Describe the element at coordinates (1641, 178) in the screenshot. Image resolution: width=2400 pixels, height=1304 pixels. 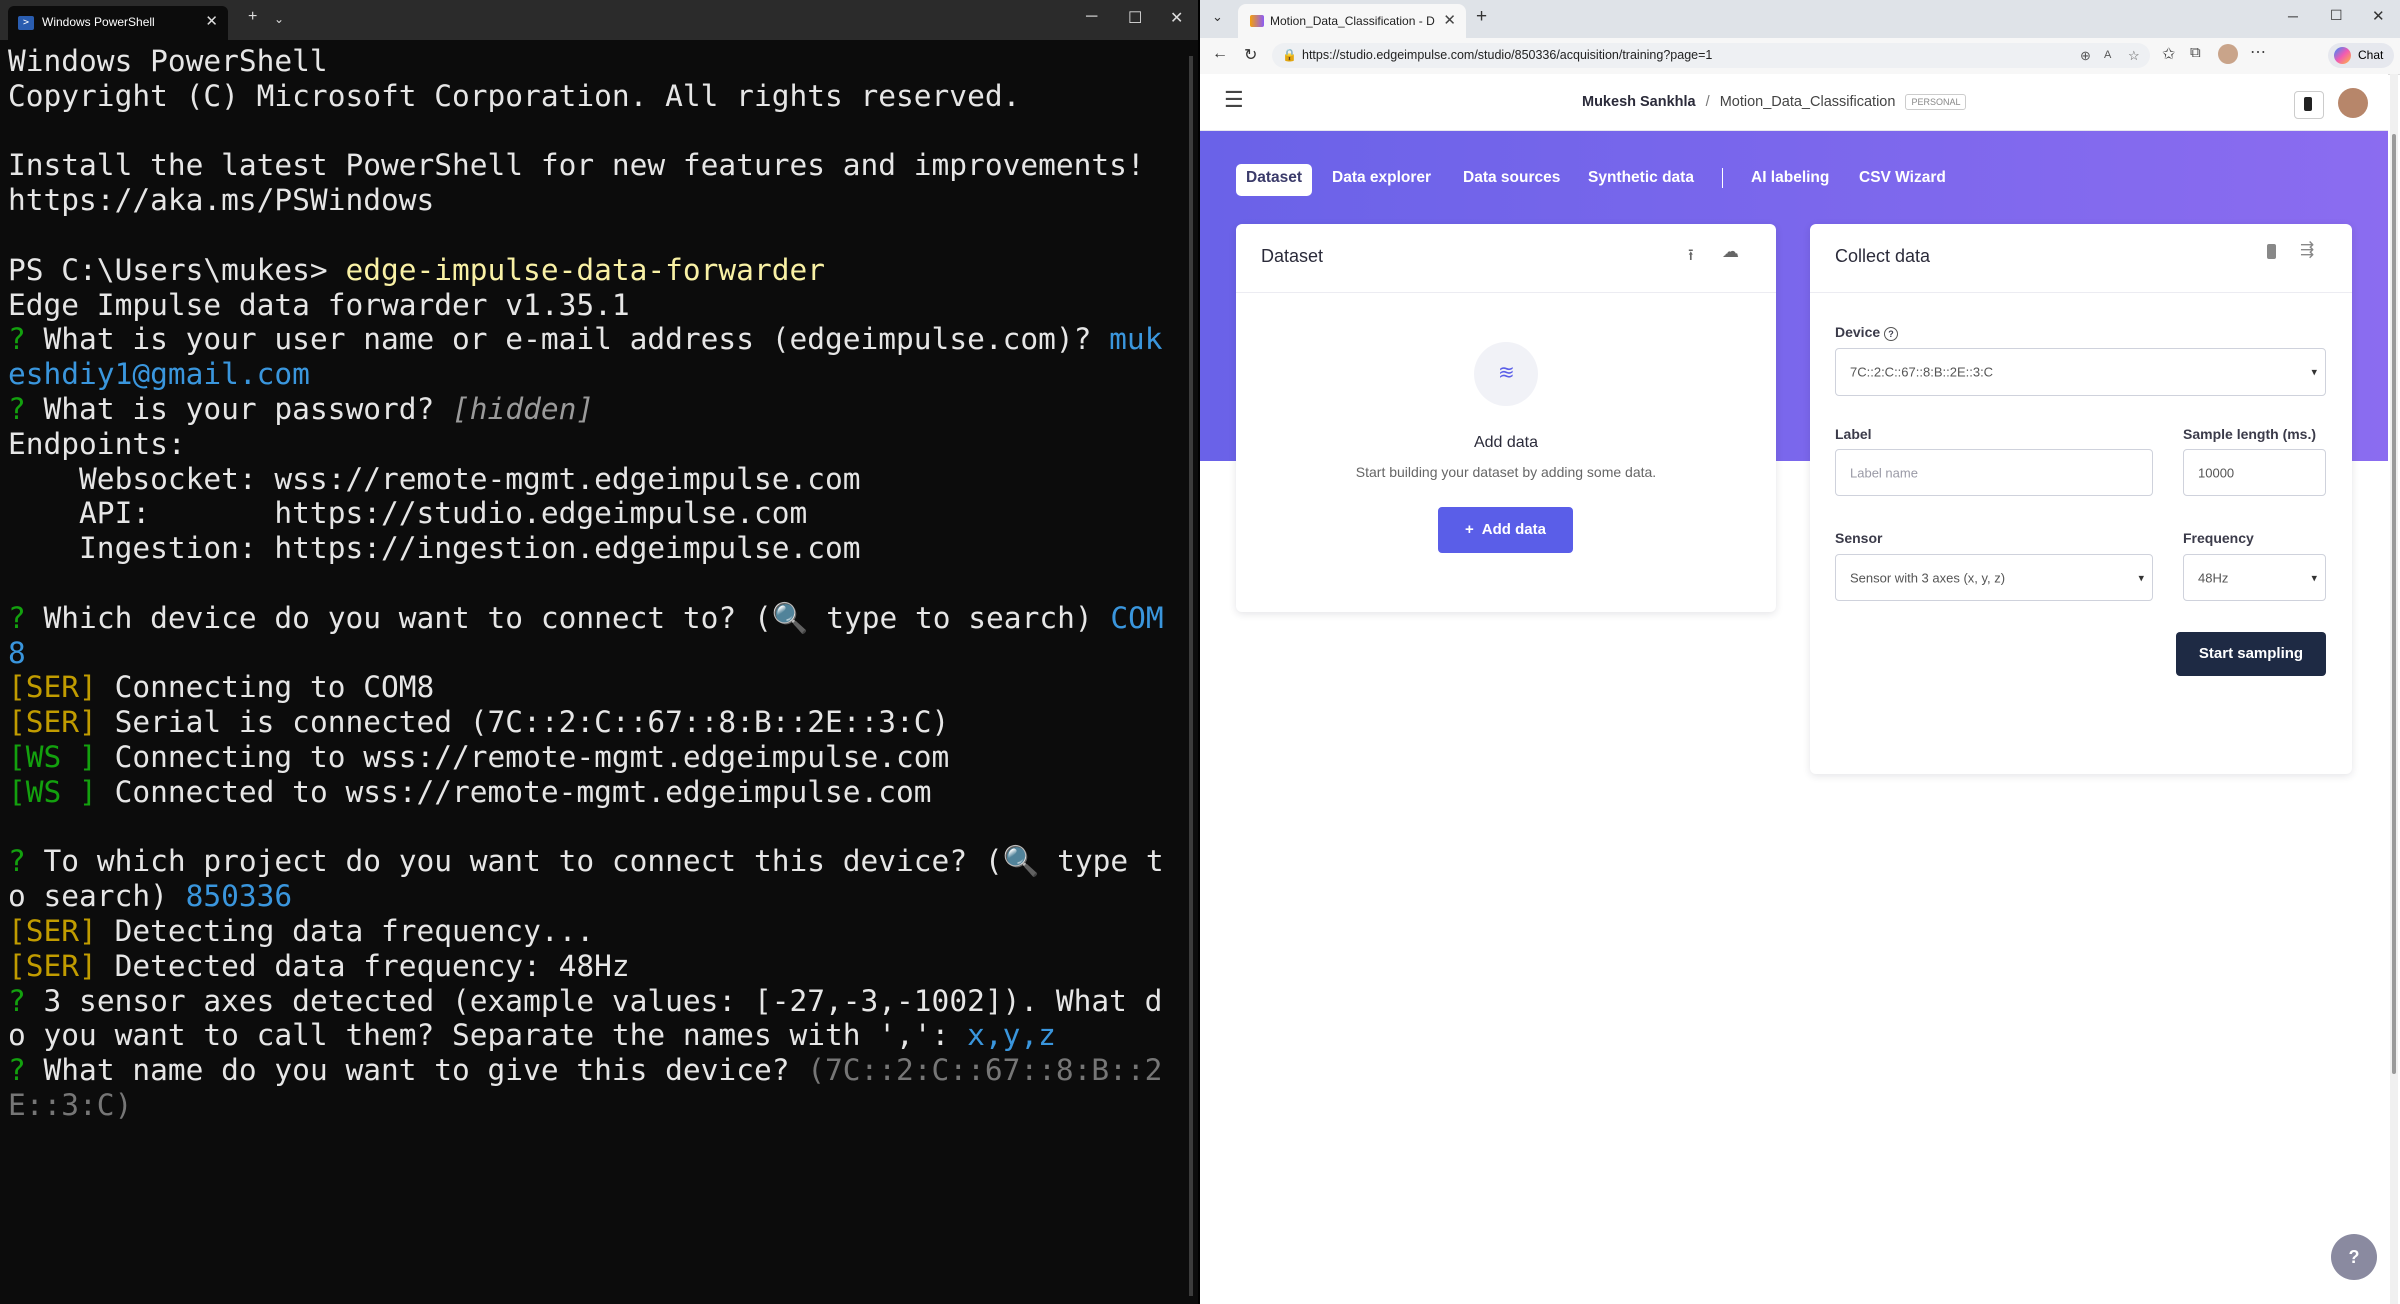
I see `tab-synthetic-data: Synthetic data` at that location.